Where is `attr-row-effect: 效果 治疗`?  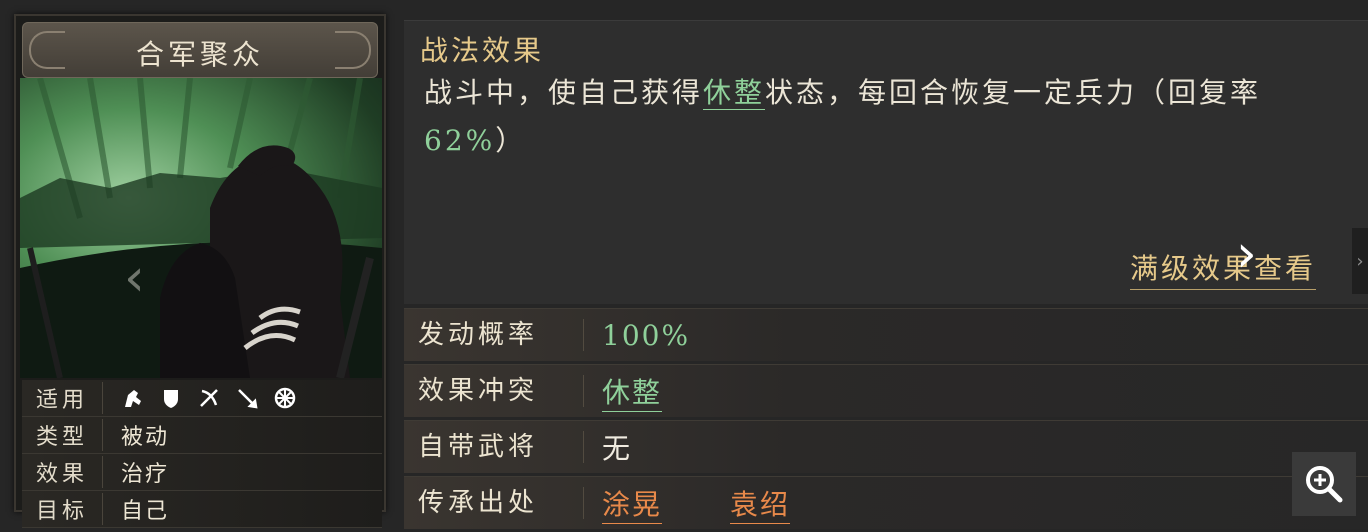
attr-row-effect: 效果 治疗 is located at coordinates (202, 472).